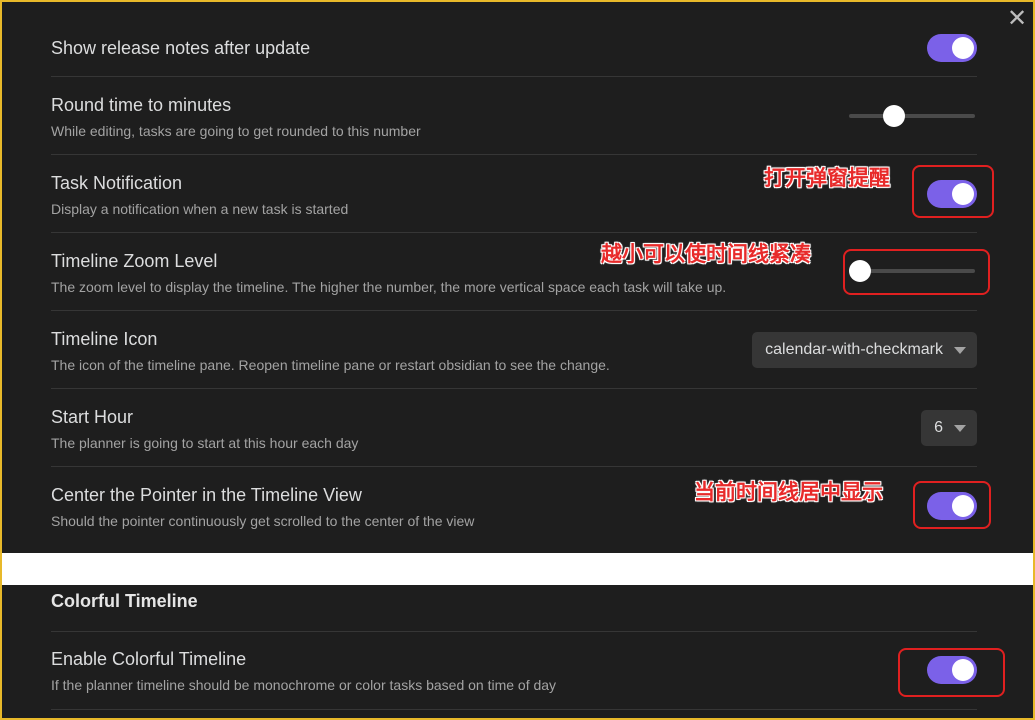 This screenshot has width=1035, height=720. Describe the element at coordinates (117, 183) in the screenshot. I see `setting-name: Task Notification` at that location.